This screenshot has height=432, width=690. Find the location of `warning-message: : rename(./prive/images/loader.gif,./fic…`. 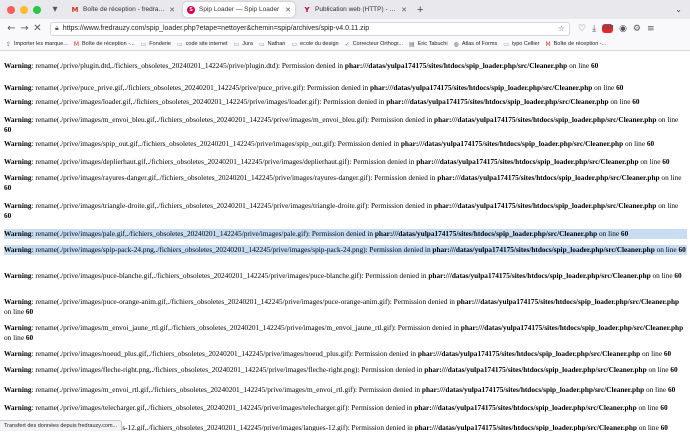

warning-message: : rename(./prive/images/loader.gif,./fic… is located at coordinates (209, 101).